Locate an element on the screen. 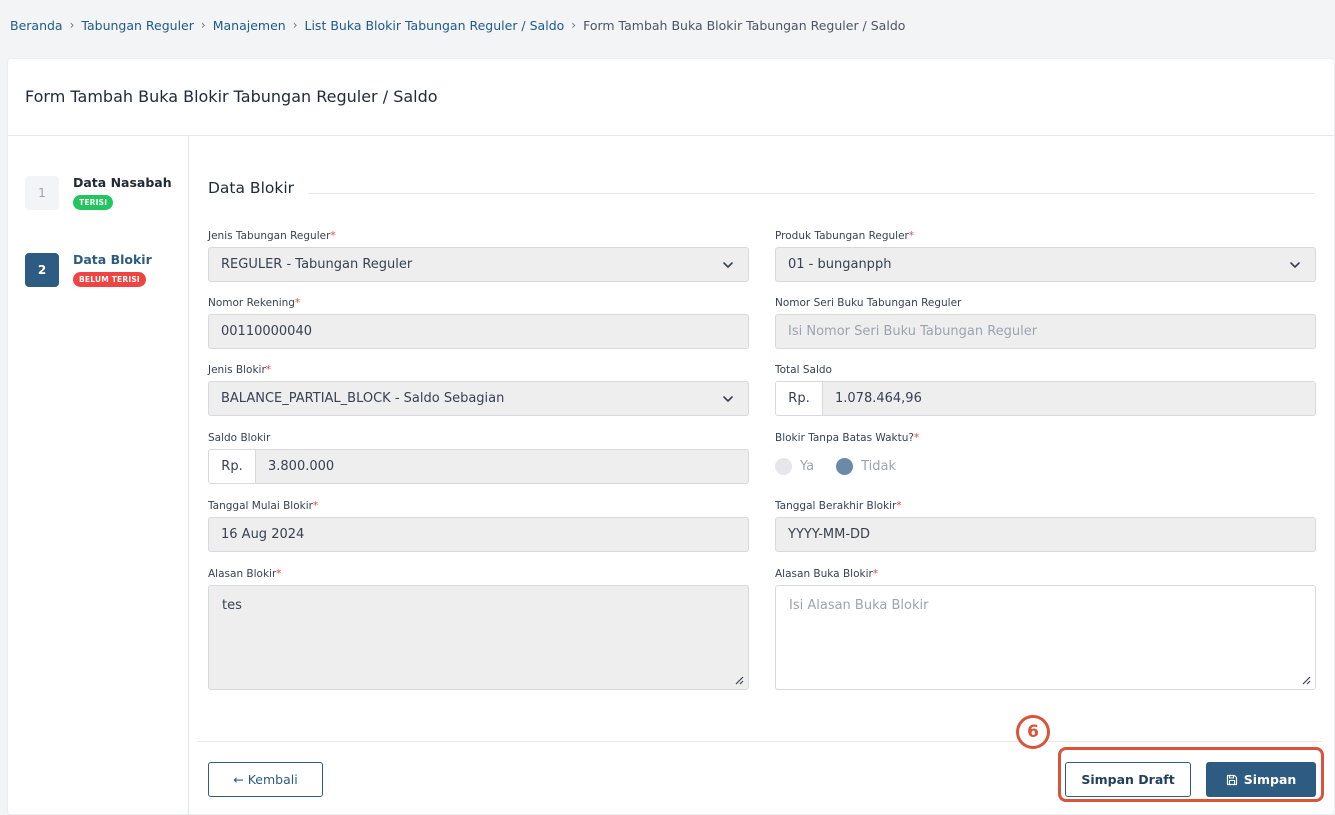 The height and width of the screenshot is (815, 1335). field-label: Produk Tabungan Reguler* is located at coordinates (845, 236).